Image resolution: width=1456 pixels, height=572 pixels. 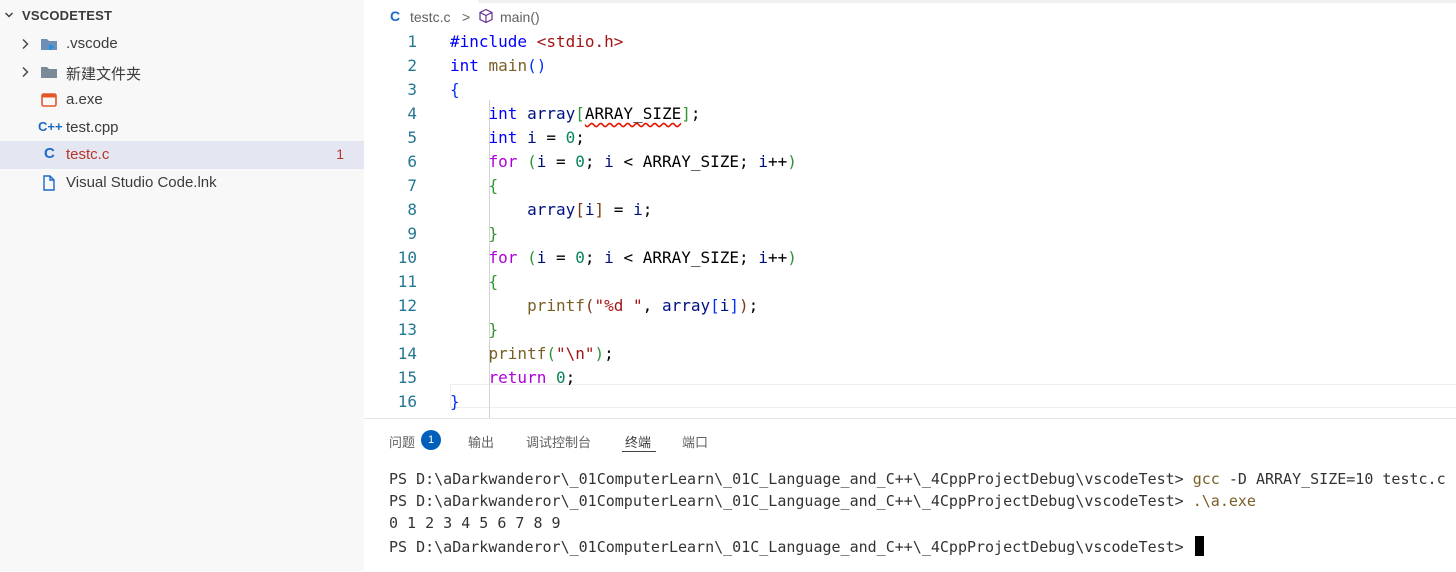 I want to click on line-number: 9, so click(x=412, y=233).